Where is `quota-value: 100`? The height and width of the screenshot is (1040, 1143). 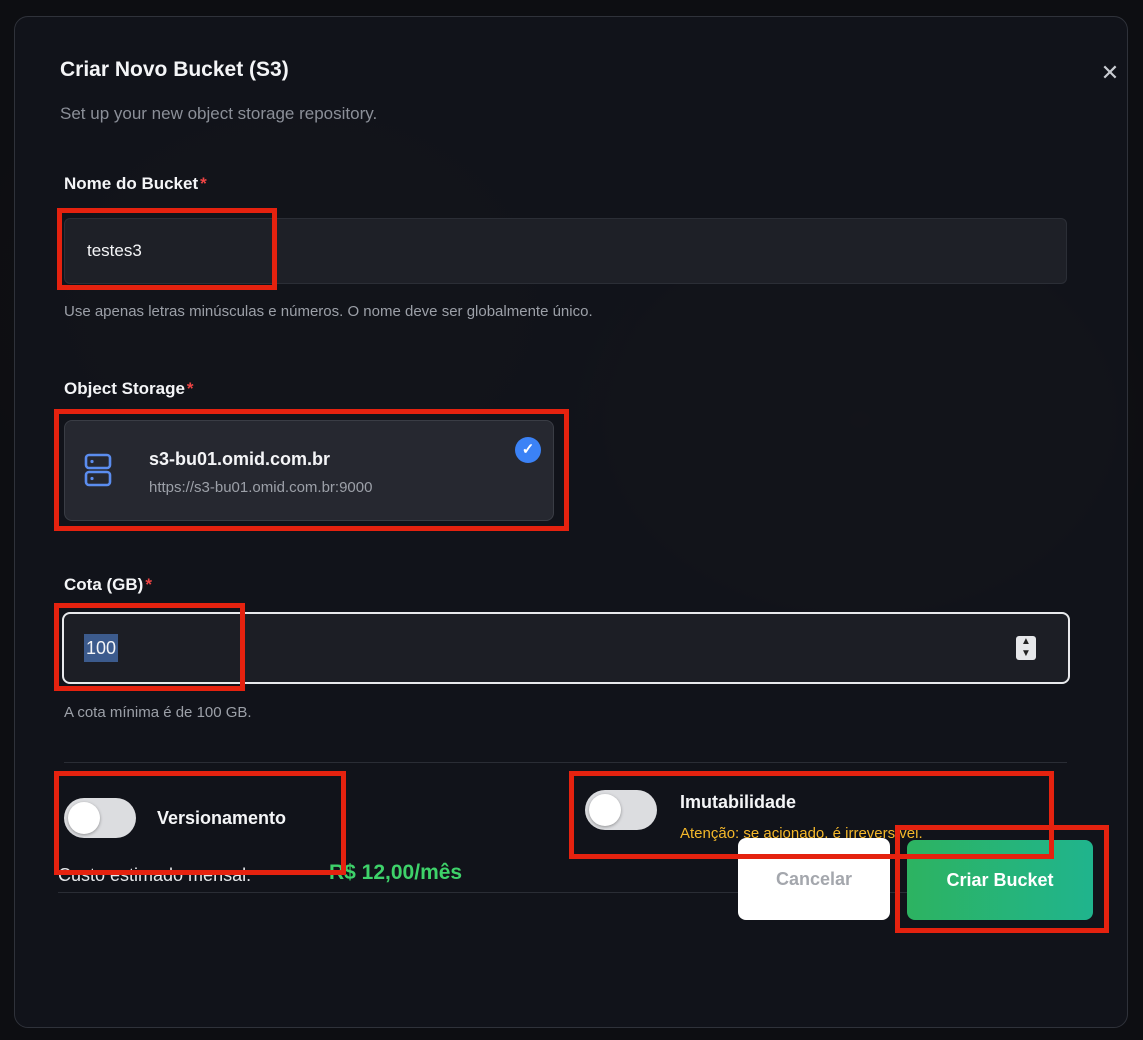
quota-value: 100 is located at coordinates (101, 648).